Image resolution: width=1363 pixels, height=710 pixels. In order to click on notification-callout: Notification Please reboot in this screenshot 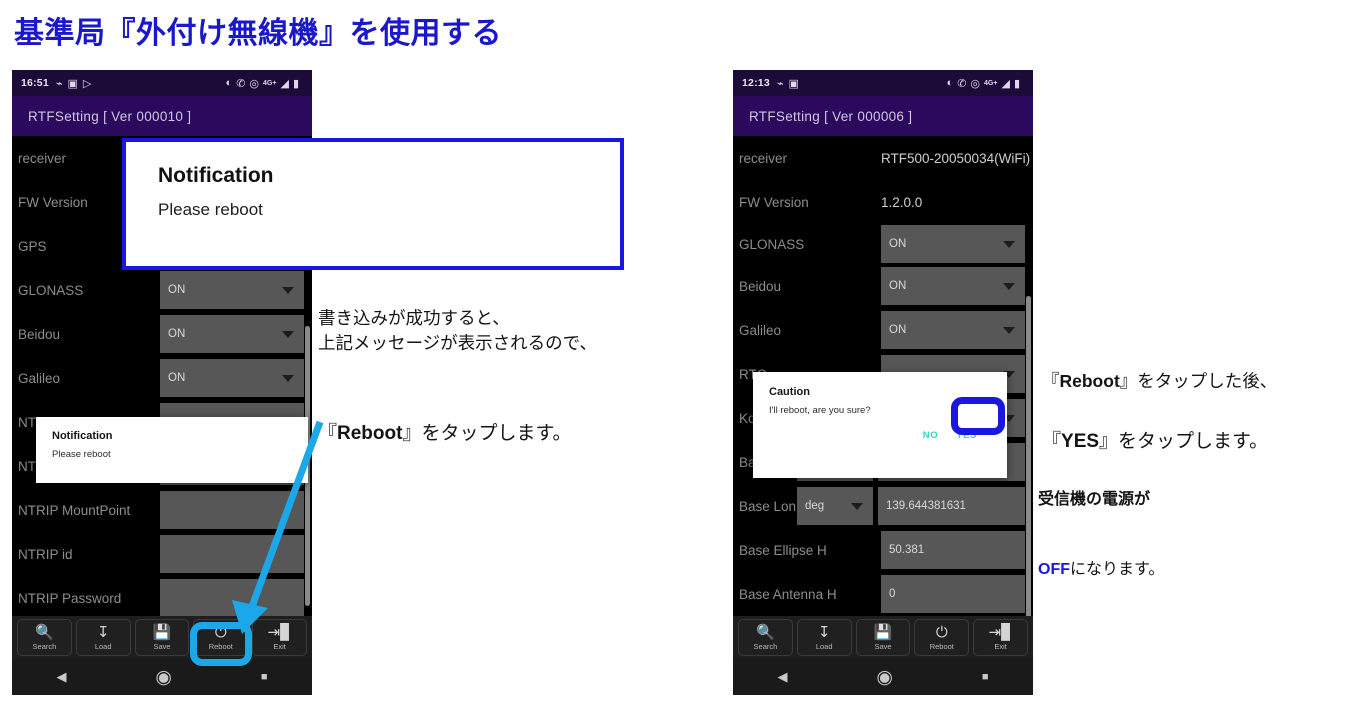, I will do `click(373, 204)`.